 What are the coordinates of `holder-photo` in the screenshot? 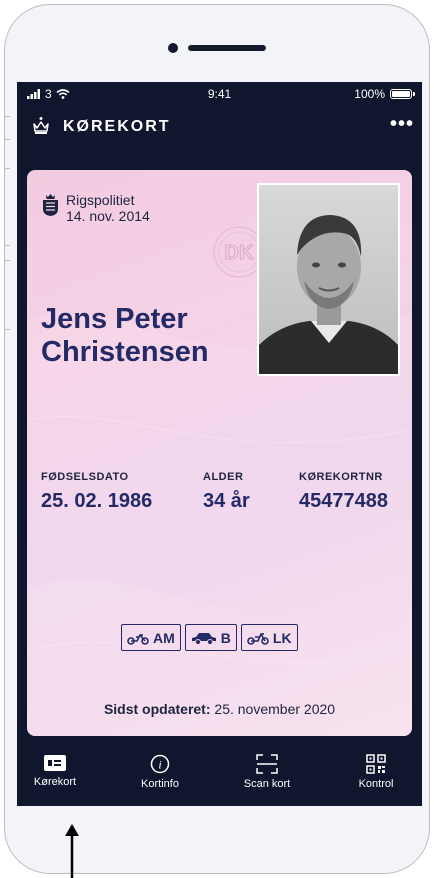 It's located at (328, 279).